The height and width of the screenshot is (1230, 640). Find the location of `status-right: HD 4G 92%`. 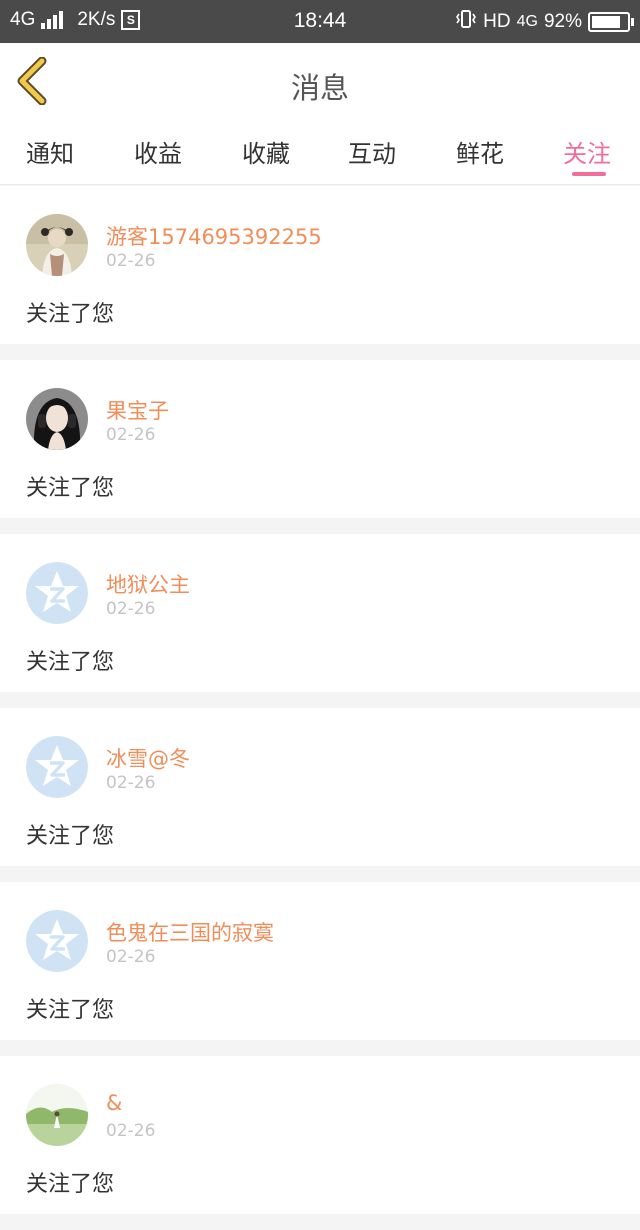

status-right: HD 4G 92% is located at coordinates (544, 22).